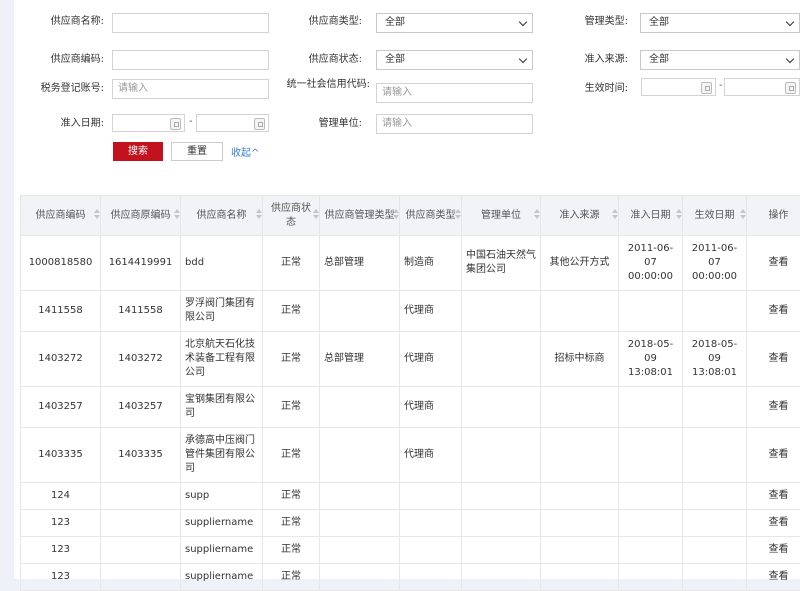 The image size is (800, 591). What do you see at coordinates (141, 455) in the screenshot?
I see `cell-orig-code: 1403335` at bounding box center [141, 455].